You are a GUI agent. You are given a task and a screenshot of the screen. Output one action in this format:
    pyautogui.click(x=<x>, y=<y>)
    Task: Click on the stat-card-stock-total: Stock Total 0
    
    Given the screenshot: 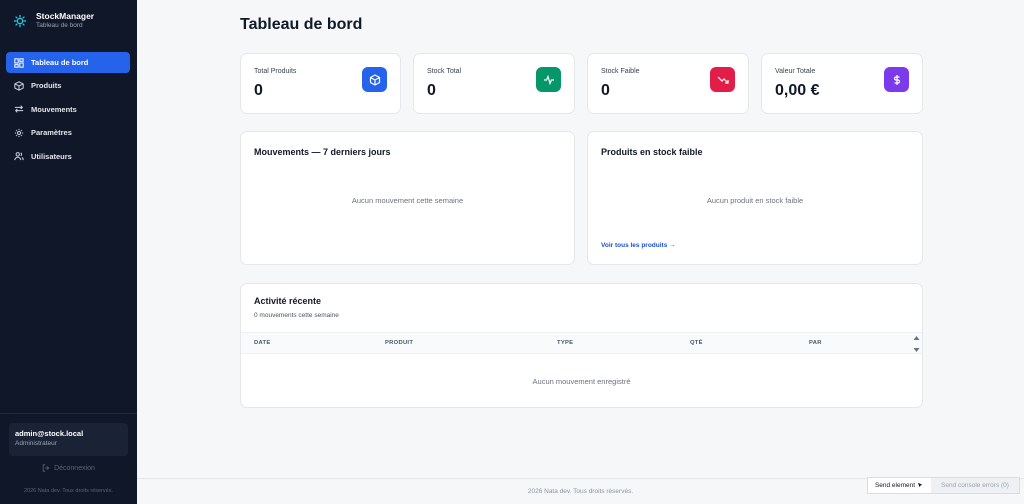 What is the action you would take?
    pyautogui.click(x=494, y=83)
    